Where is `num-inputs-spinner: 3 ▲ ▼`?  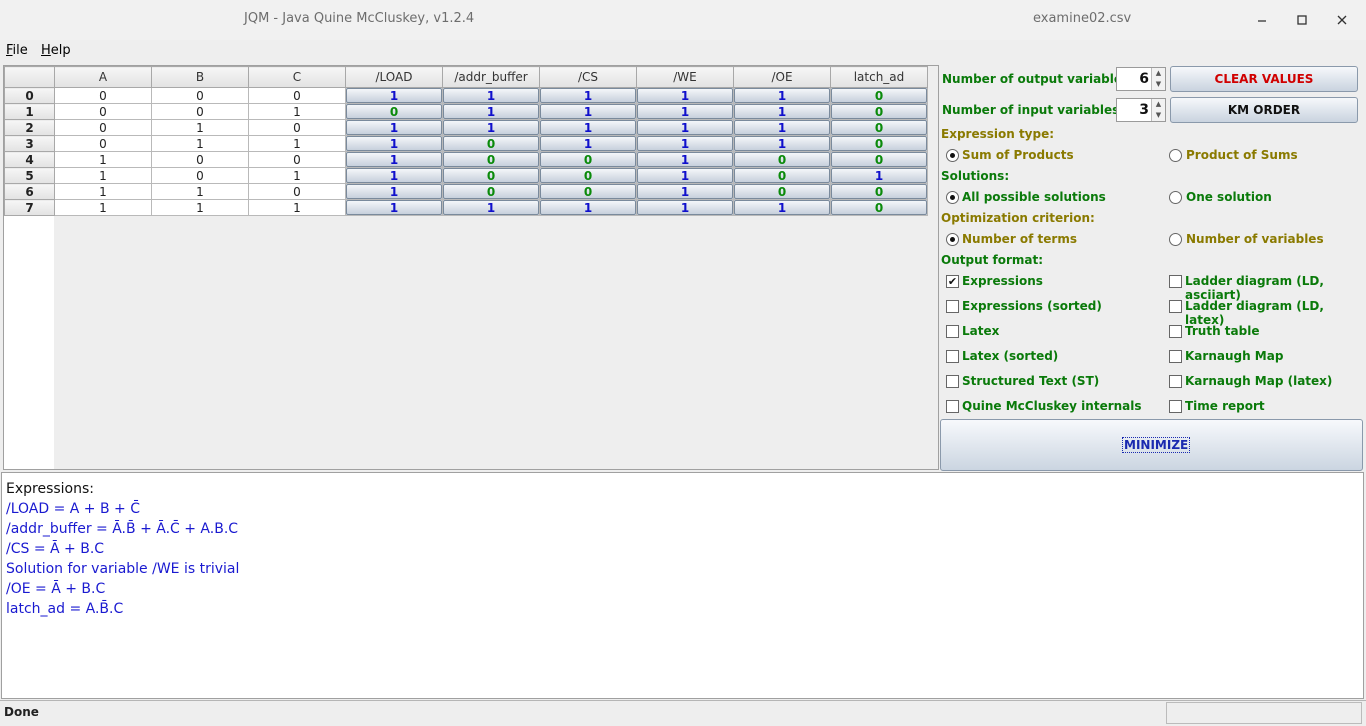 num-inputs-spinner: 3 ▲ ▼ is located at coordinates (1141, 110).